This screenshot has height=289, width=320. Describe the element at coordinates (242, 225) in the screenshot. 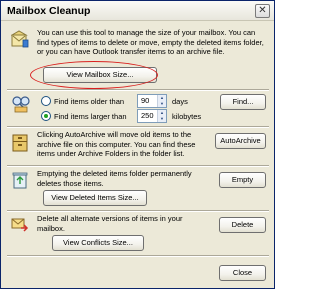

I see `delete-button: Delete` at that location.